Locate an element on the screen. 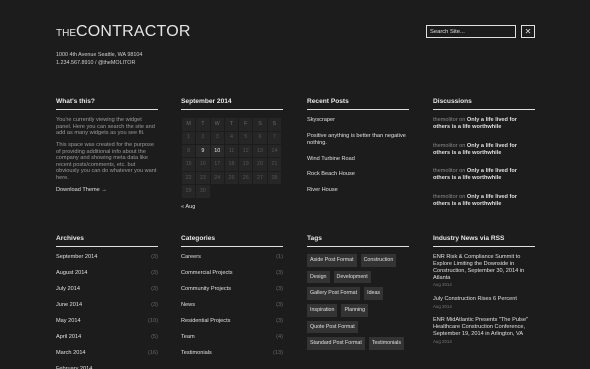 Image resolution: width=590 pixels, height=369 pixels. calendar-day: 7 is located at coordinates (274, 138).